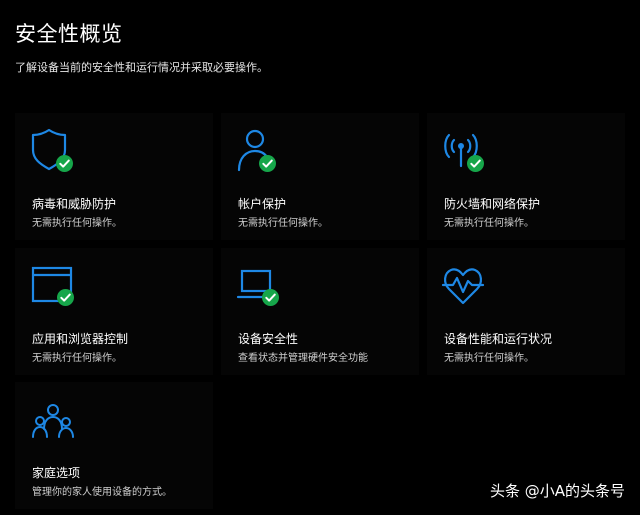 The image size is (640, 515). Describe the element at coordinates (56, 473) in the screenshot. I see `tile-label: 家庭选项` at that location.